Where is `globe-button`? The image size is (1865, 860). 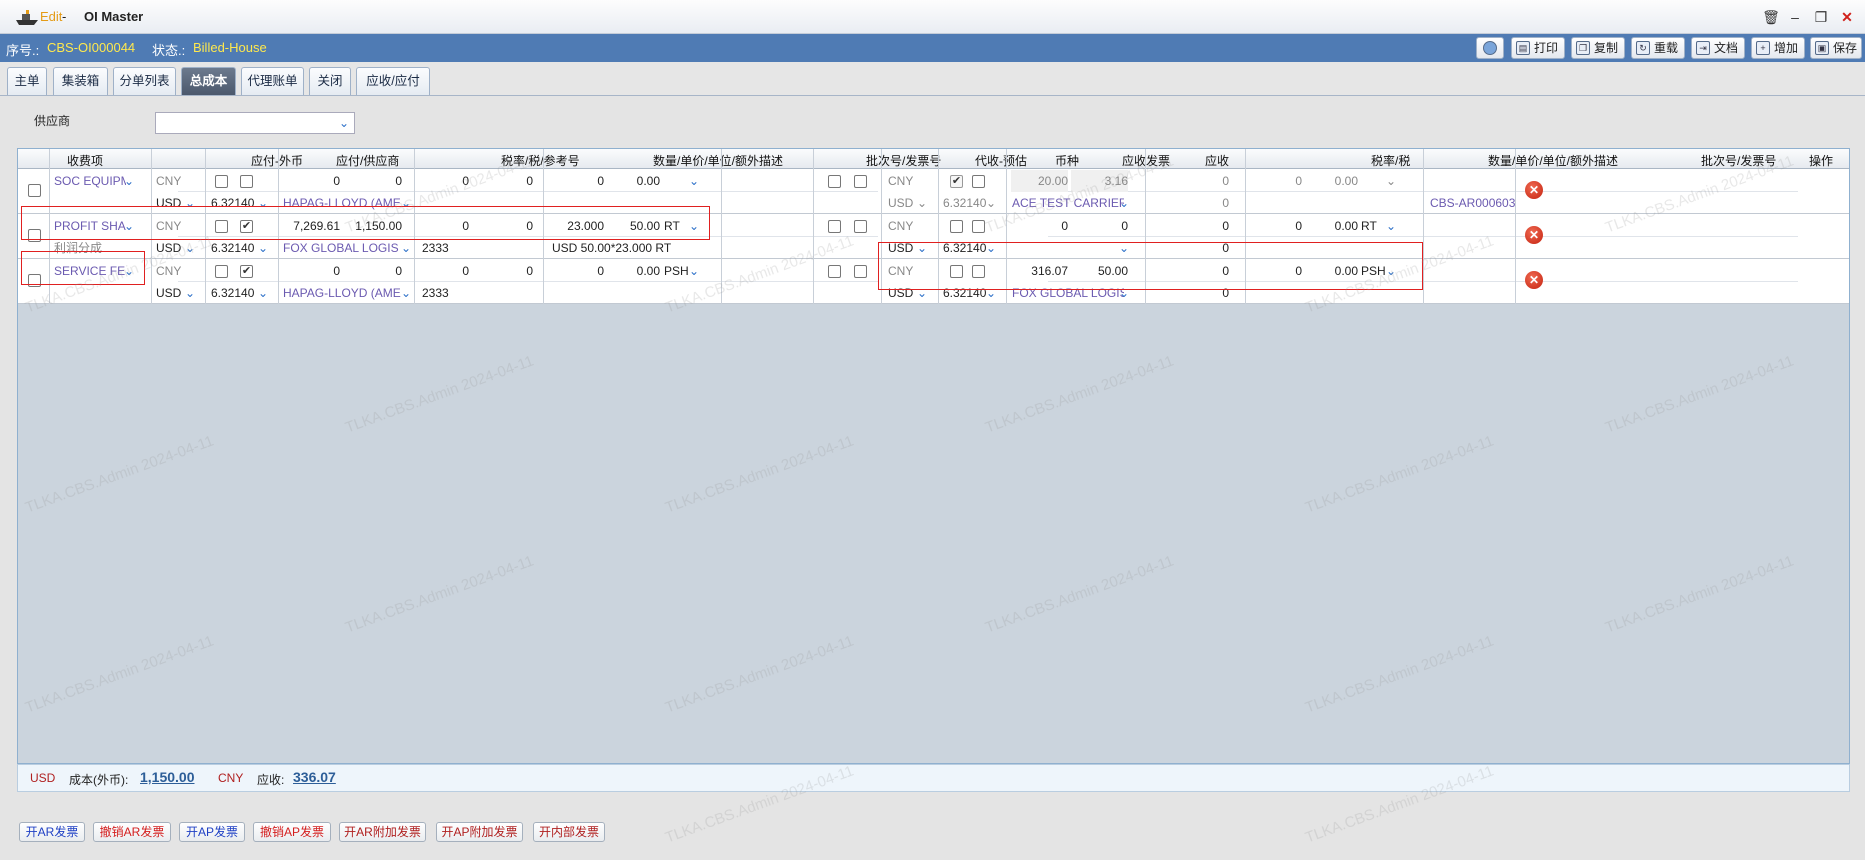
globe-button is located at coordinates (1490, 48).